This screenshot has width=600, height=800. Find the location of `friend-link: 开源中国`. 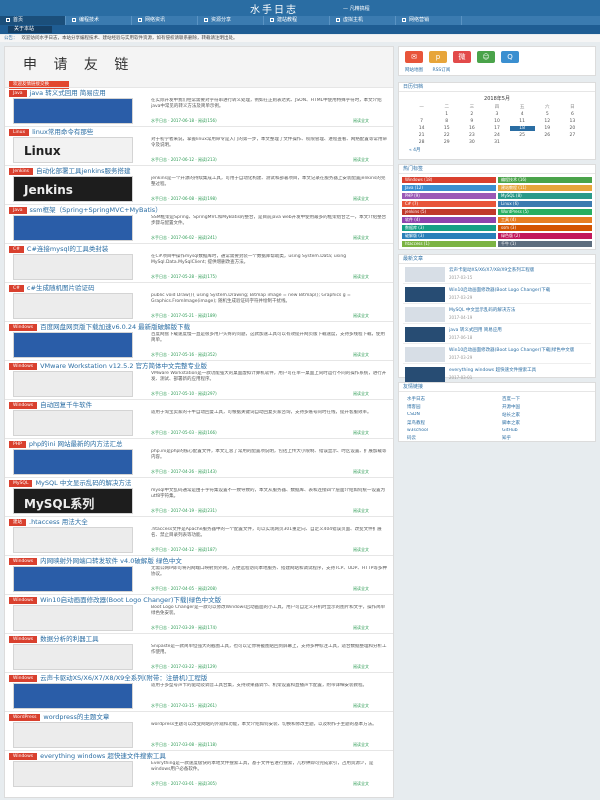

friend-link: 开源中国 is located at coordinates (544, 407).